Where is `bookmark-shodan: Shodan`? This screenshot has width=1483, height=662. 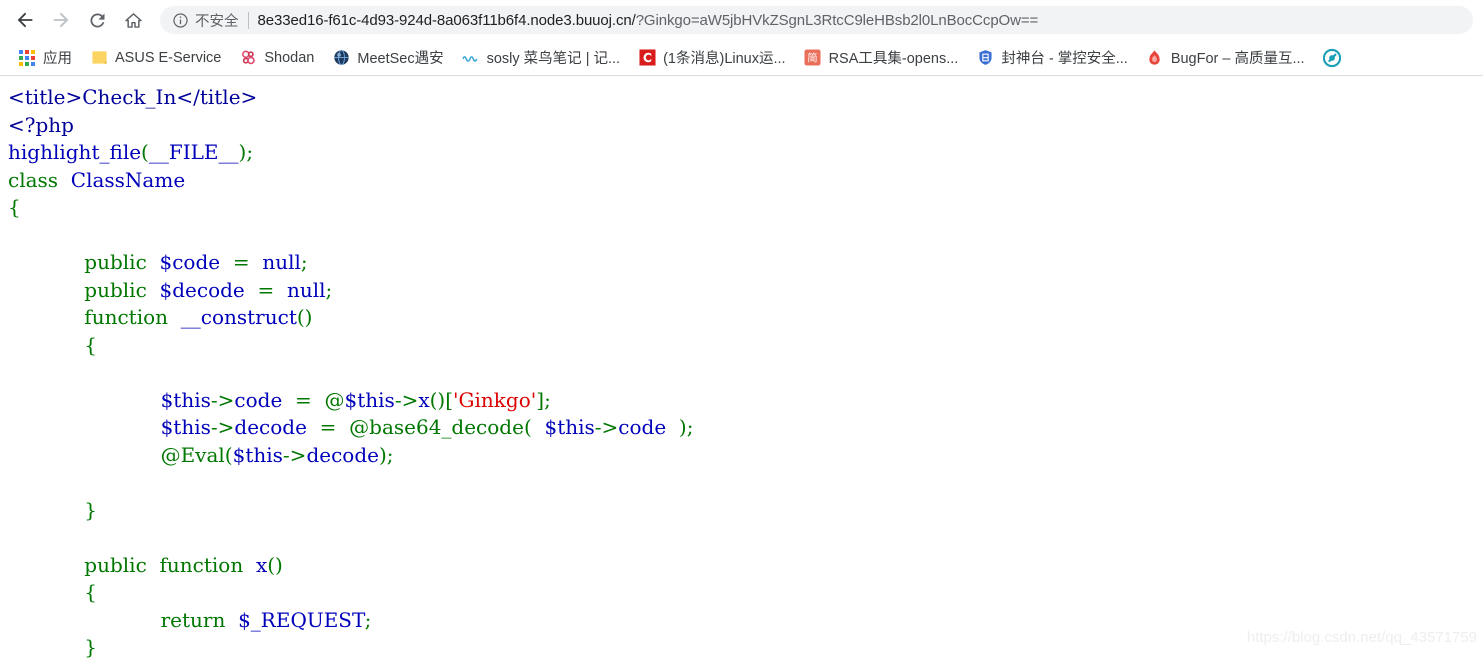
bookmark-shodan: Shodan is located at coordinates (276, 58).